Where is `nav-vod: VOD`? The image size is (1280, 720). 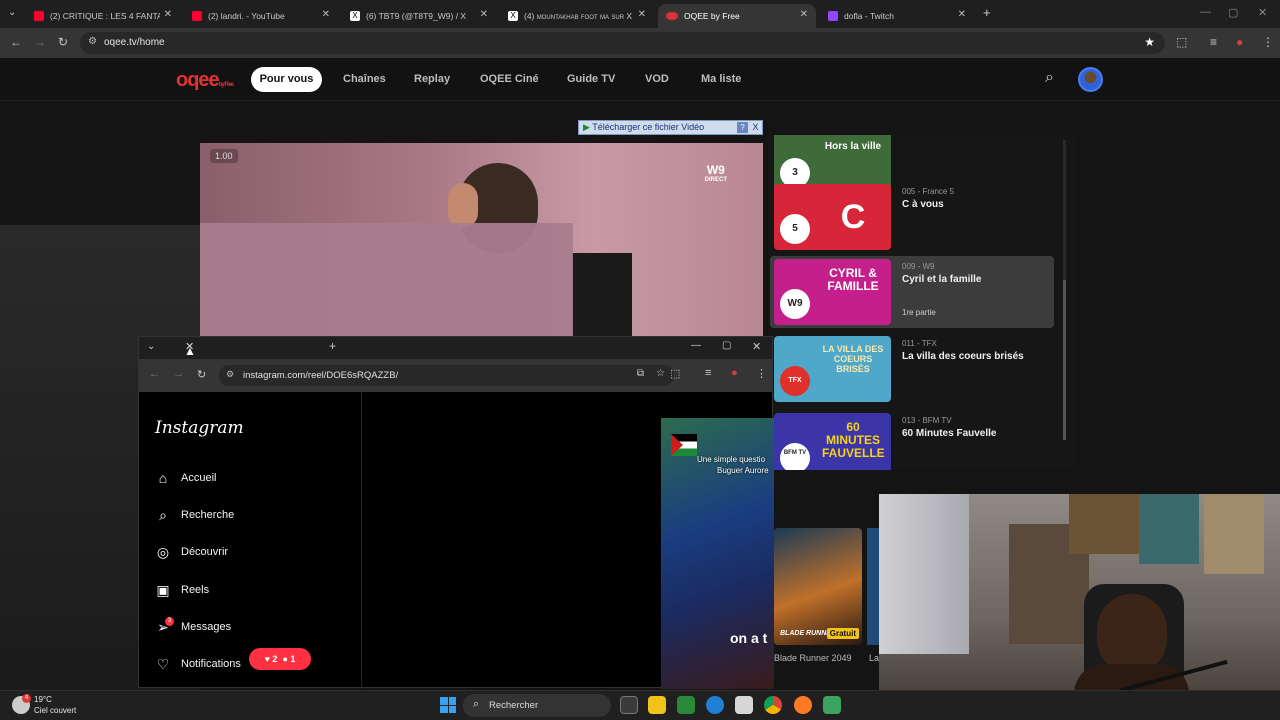 nav-vod: VOD is located at coordinates (657, 79).